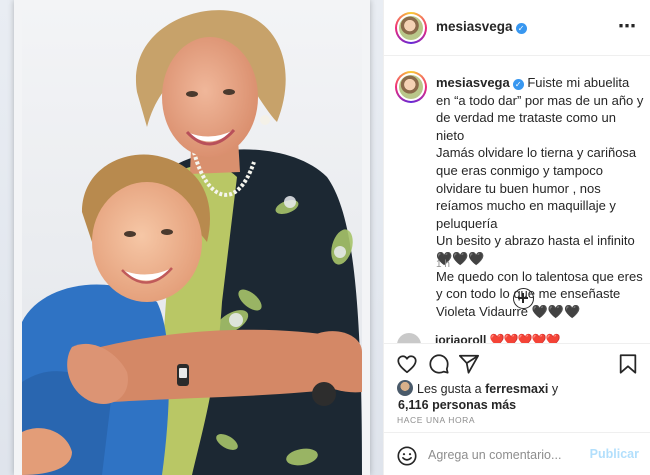 This screenshot has width=650, height=475. What do you see at coordinates (614, 454) in the screenshot?
I see `publish-button: Publicar` at bounding box center [614, 454].